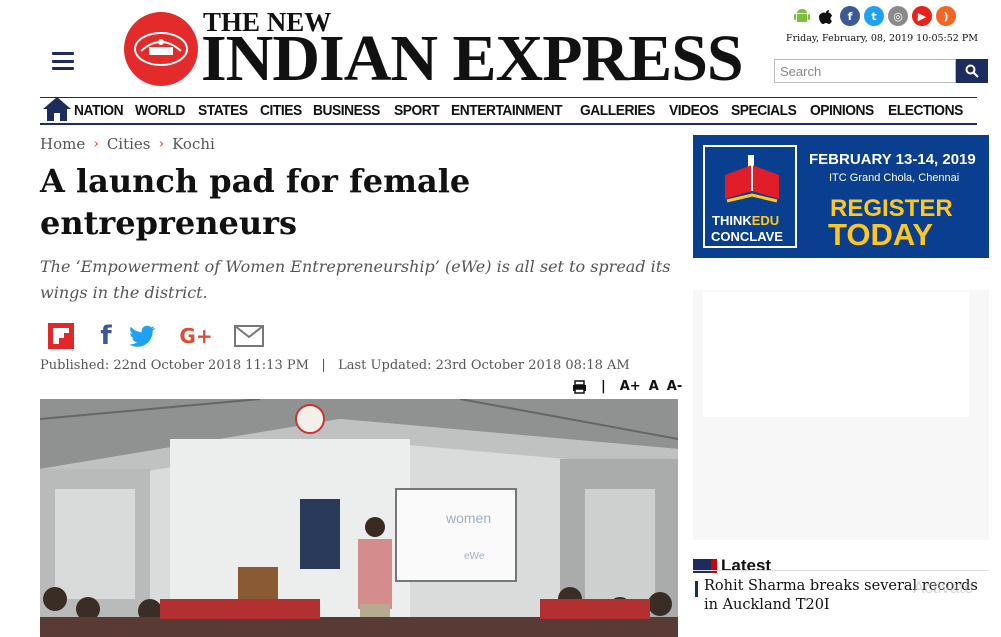  Describe the element at coordinates (417, 110) in the screenshot. I see `nav-item-sport: SPORT` at that location.